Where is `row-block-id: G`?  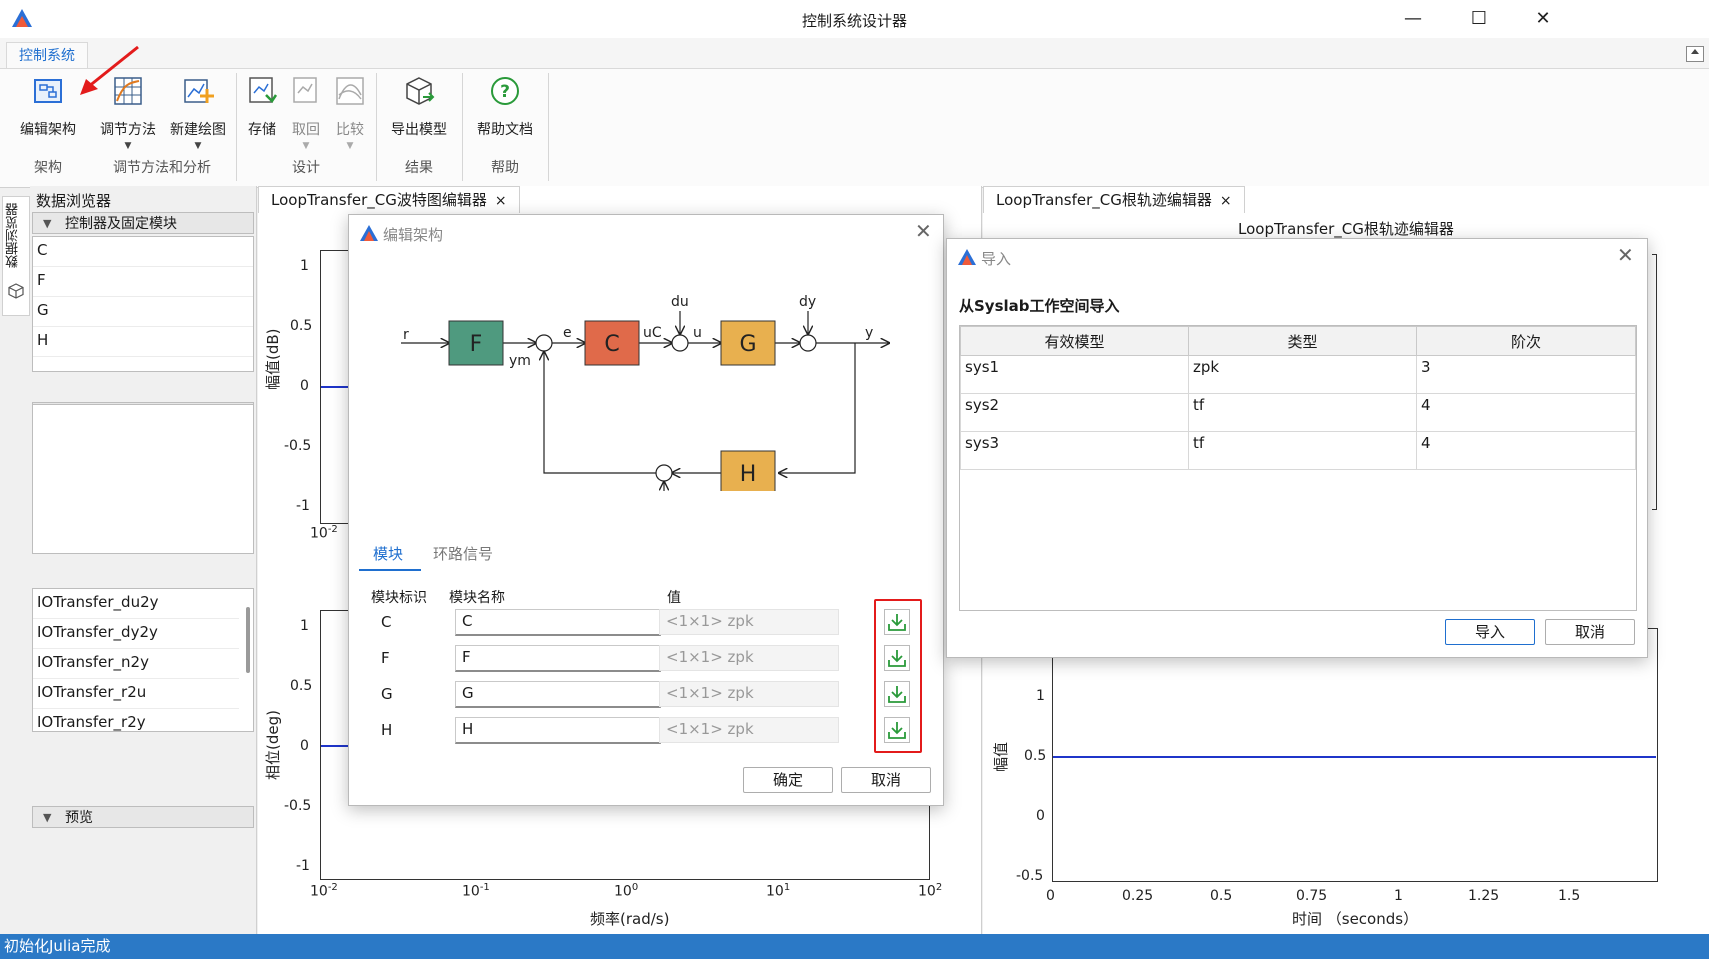
row-block-id: G is located at coordinates (387, 694).